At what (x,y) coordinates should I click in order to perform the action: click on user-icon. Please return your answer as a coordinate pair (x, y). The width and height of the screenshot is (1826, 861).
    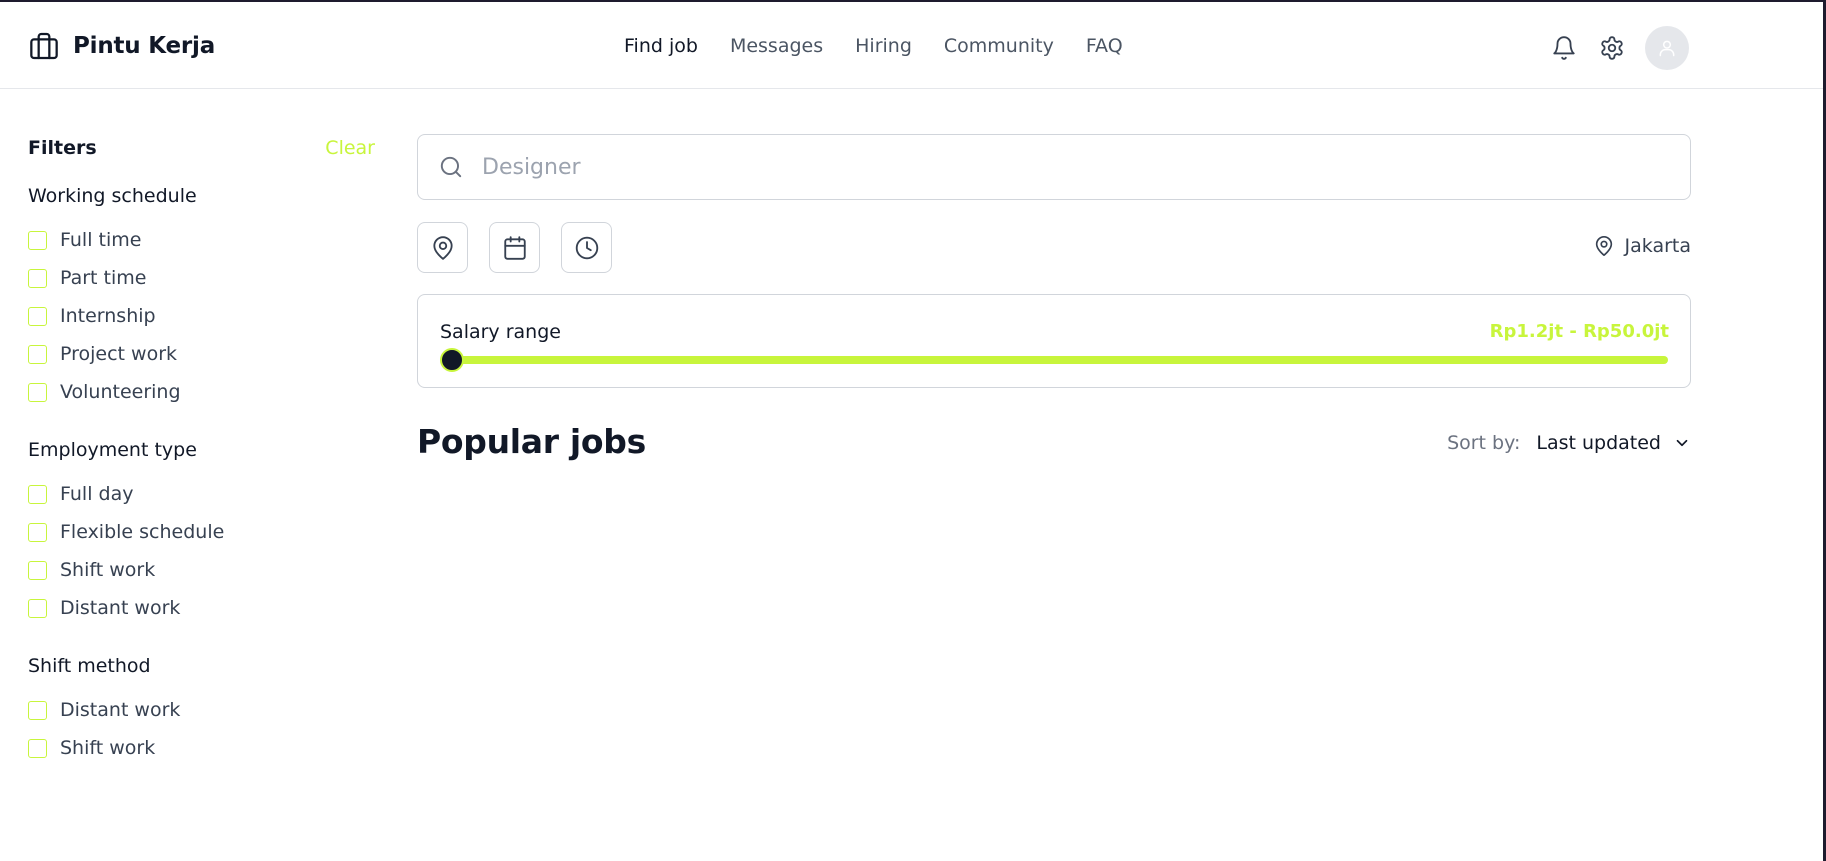
    Looking at the image, I should click on (1667, 48).